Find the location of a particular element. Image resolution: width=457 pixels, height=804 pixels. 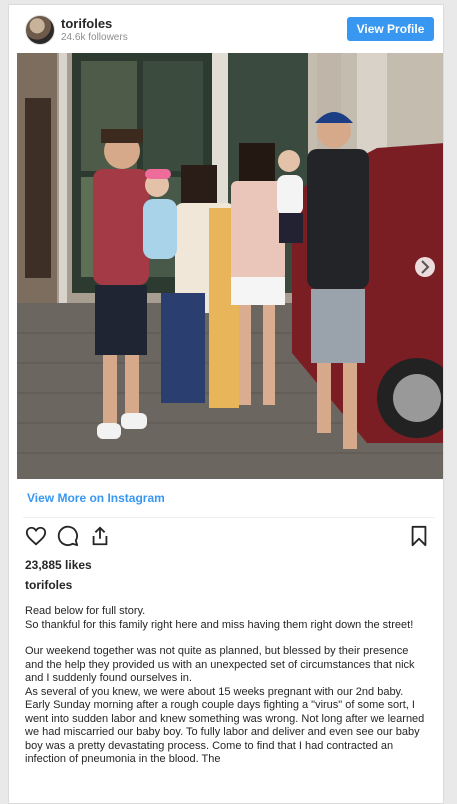

chevron-right-icon is located at coordinates (425, 267).